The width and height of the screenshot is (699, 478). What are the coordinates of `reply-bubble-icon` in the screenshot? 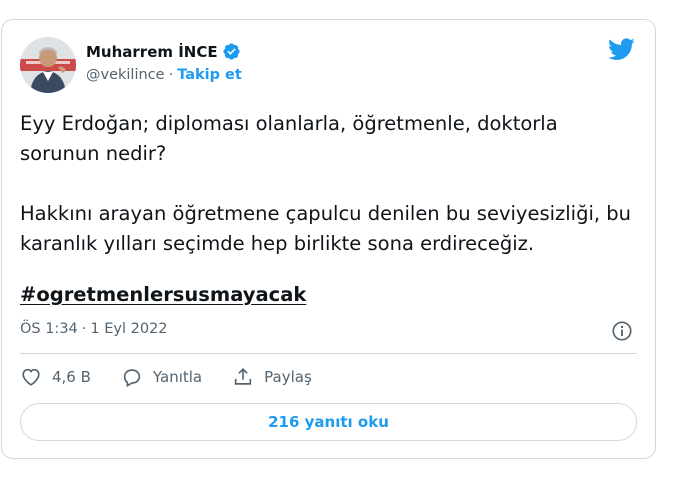 It's located at (132, 378).